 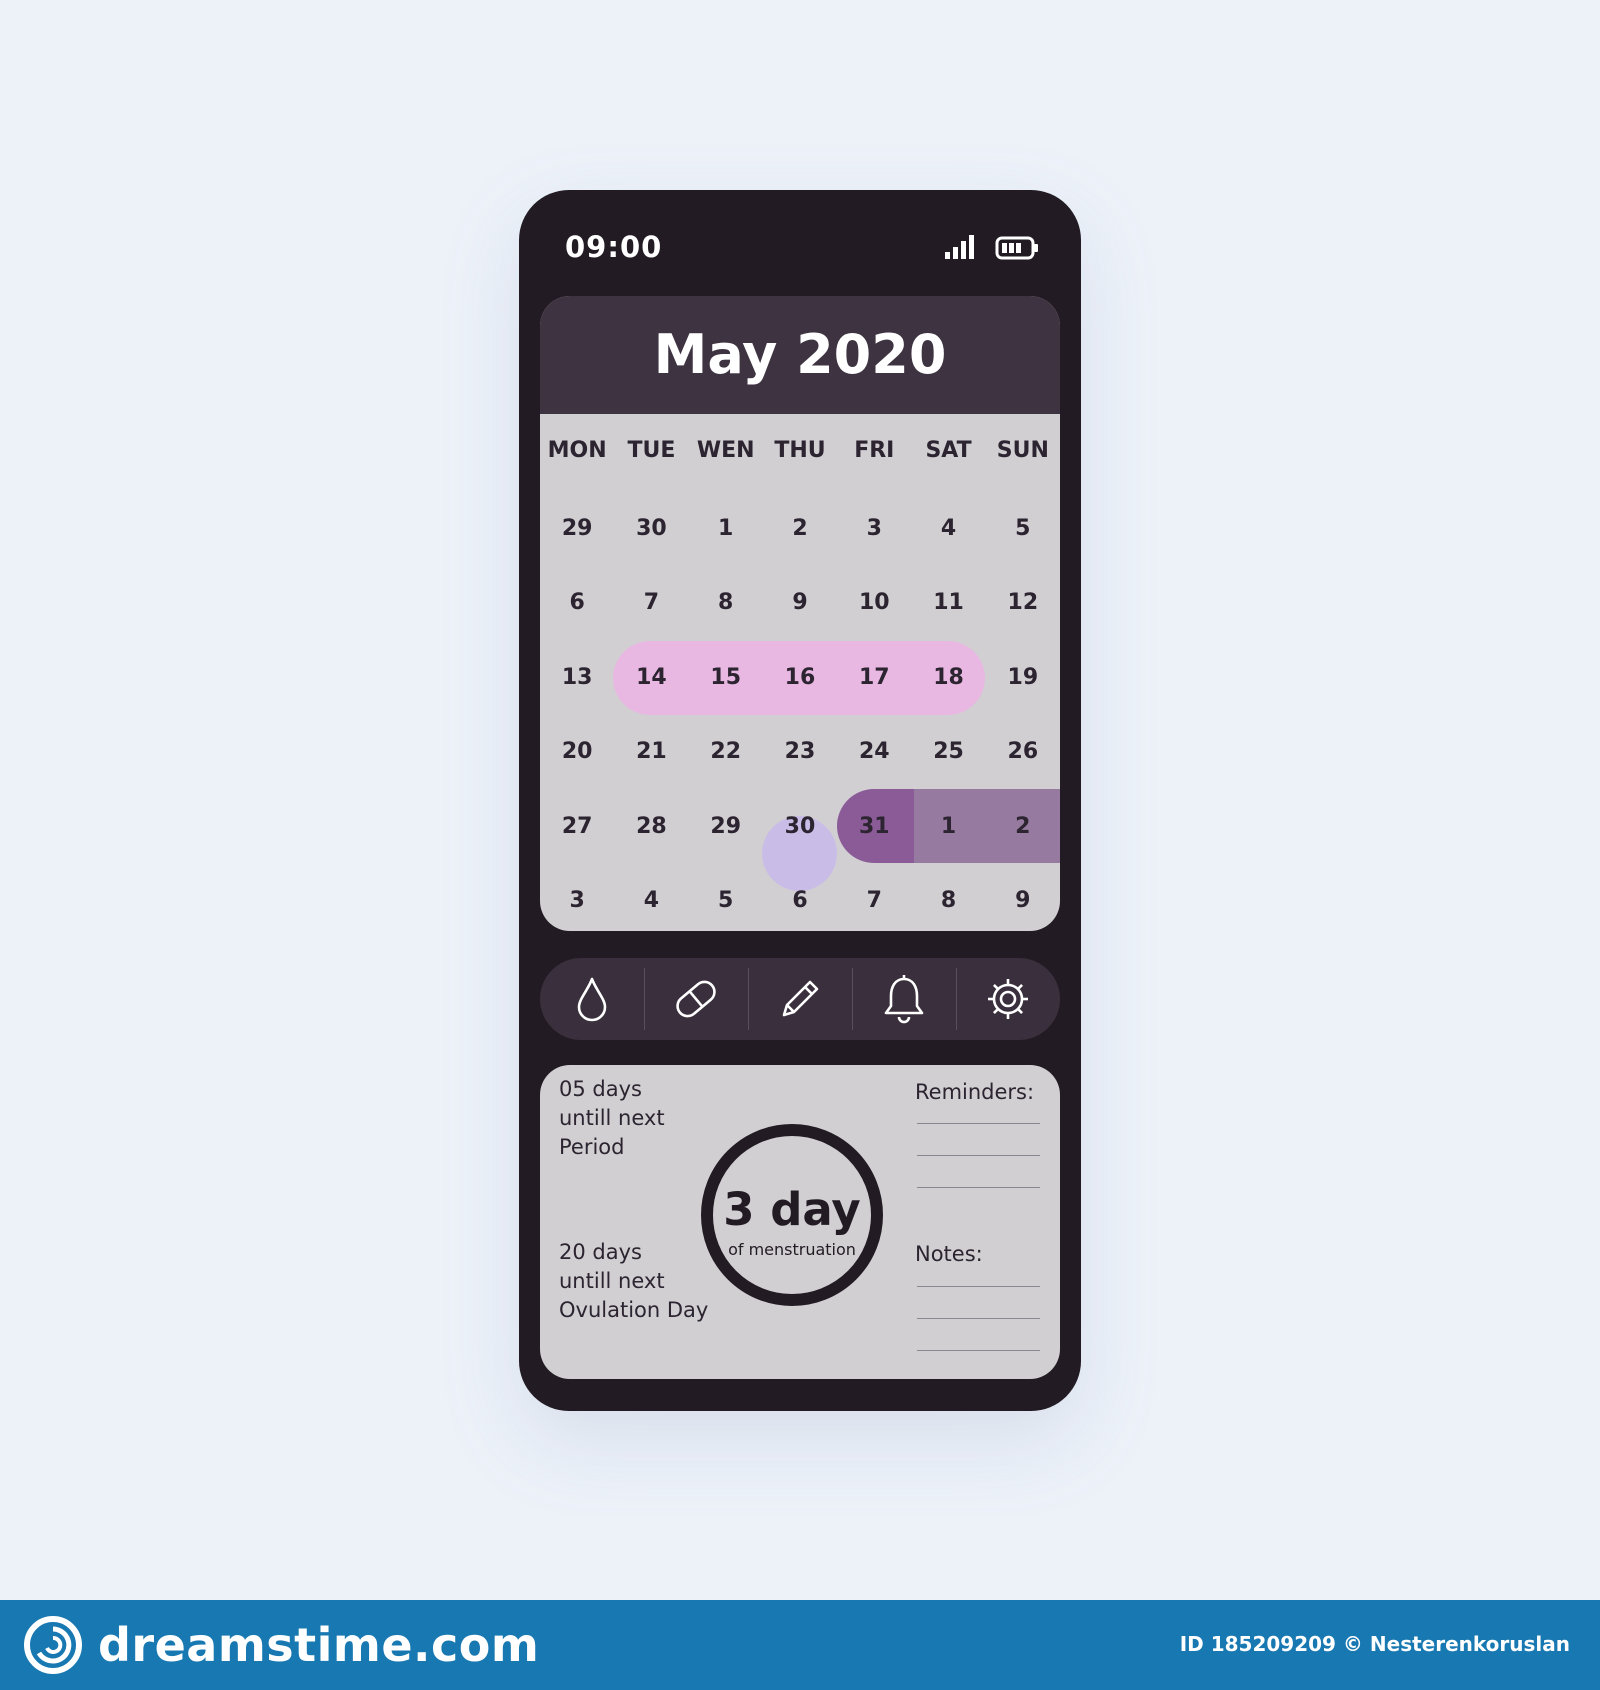 What do you see at coordinates (874, 603) in the screenshot?
I see `calendar-day: 10` at bounding box center [874, 603].